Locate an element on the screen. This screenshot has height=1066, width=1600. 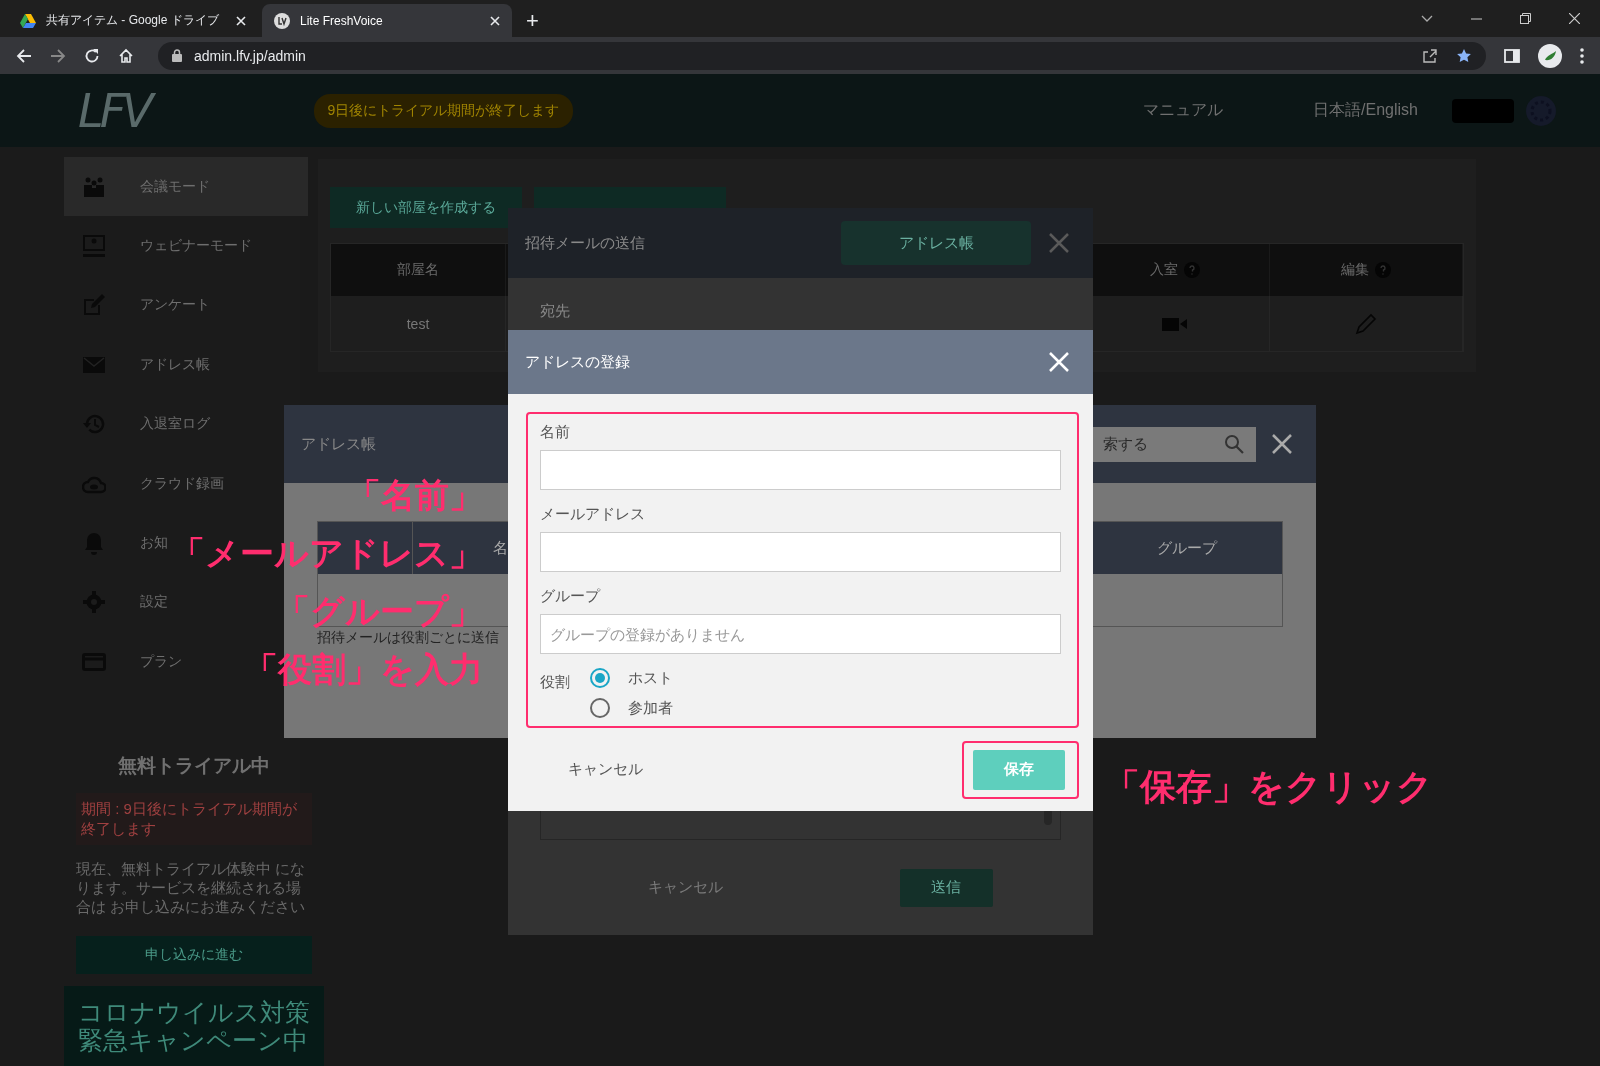
reload-icon is located at coordinates (92, 55).